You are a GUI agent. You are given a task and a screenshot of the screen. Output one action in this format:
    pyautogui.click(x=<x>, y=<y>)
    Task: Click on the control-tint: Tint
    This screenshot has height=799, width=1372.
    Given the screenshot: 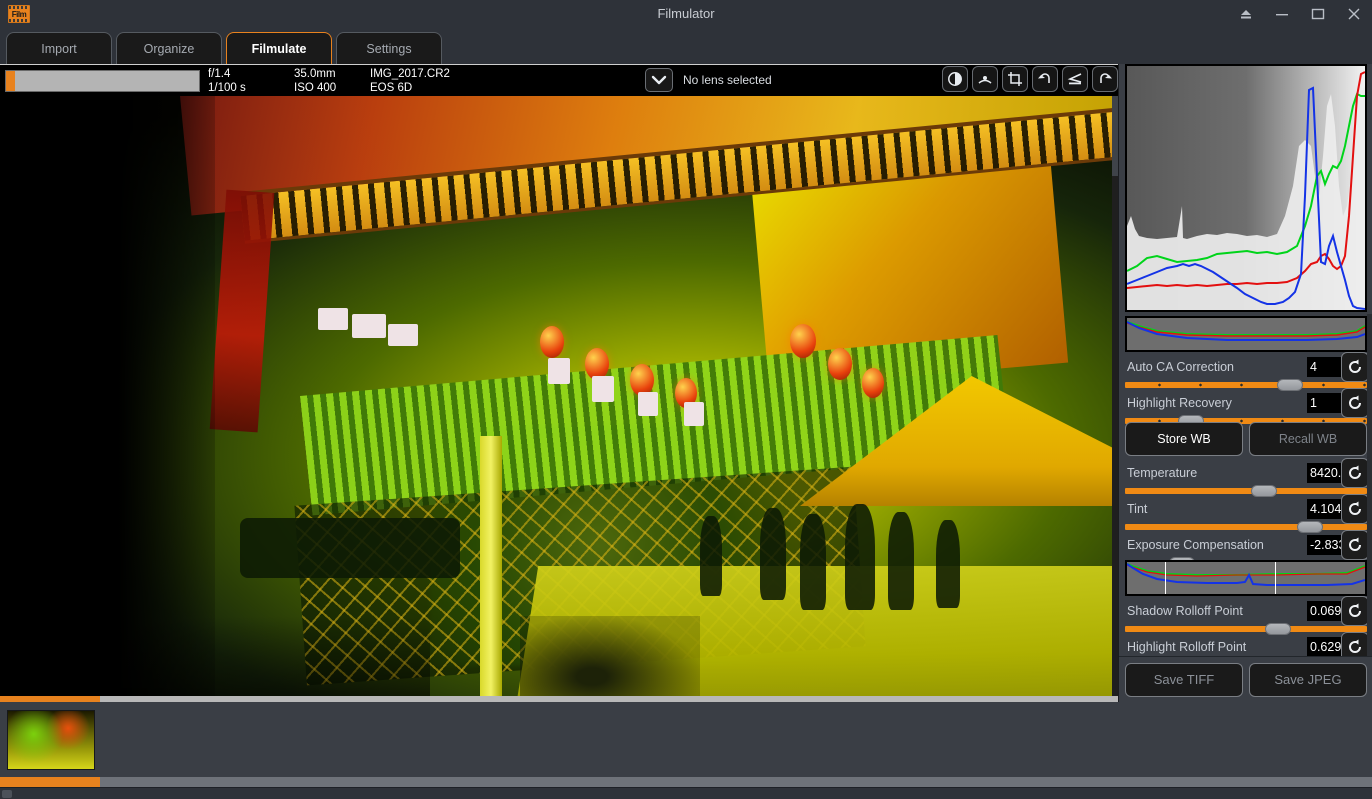 What is the action you would take?
    pyautogui.click(x=1245, y=513)
    